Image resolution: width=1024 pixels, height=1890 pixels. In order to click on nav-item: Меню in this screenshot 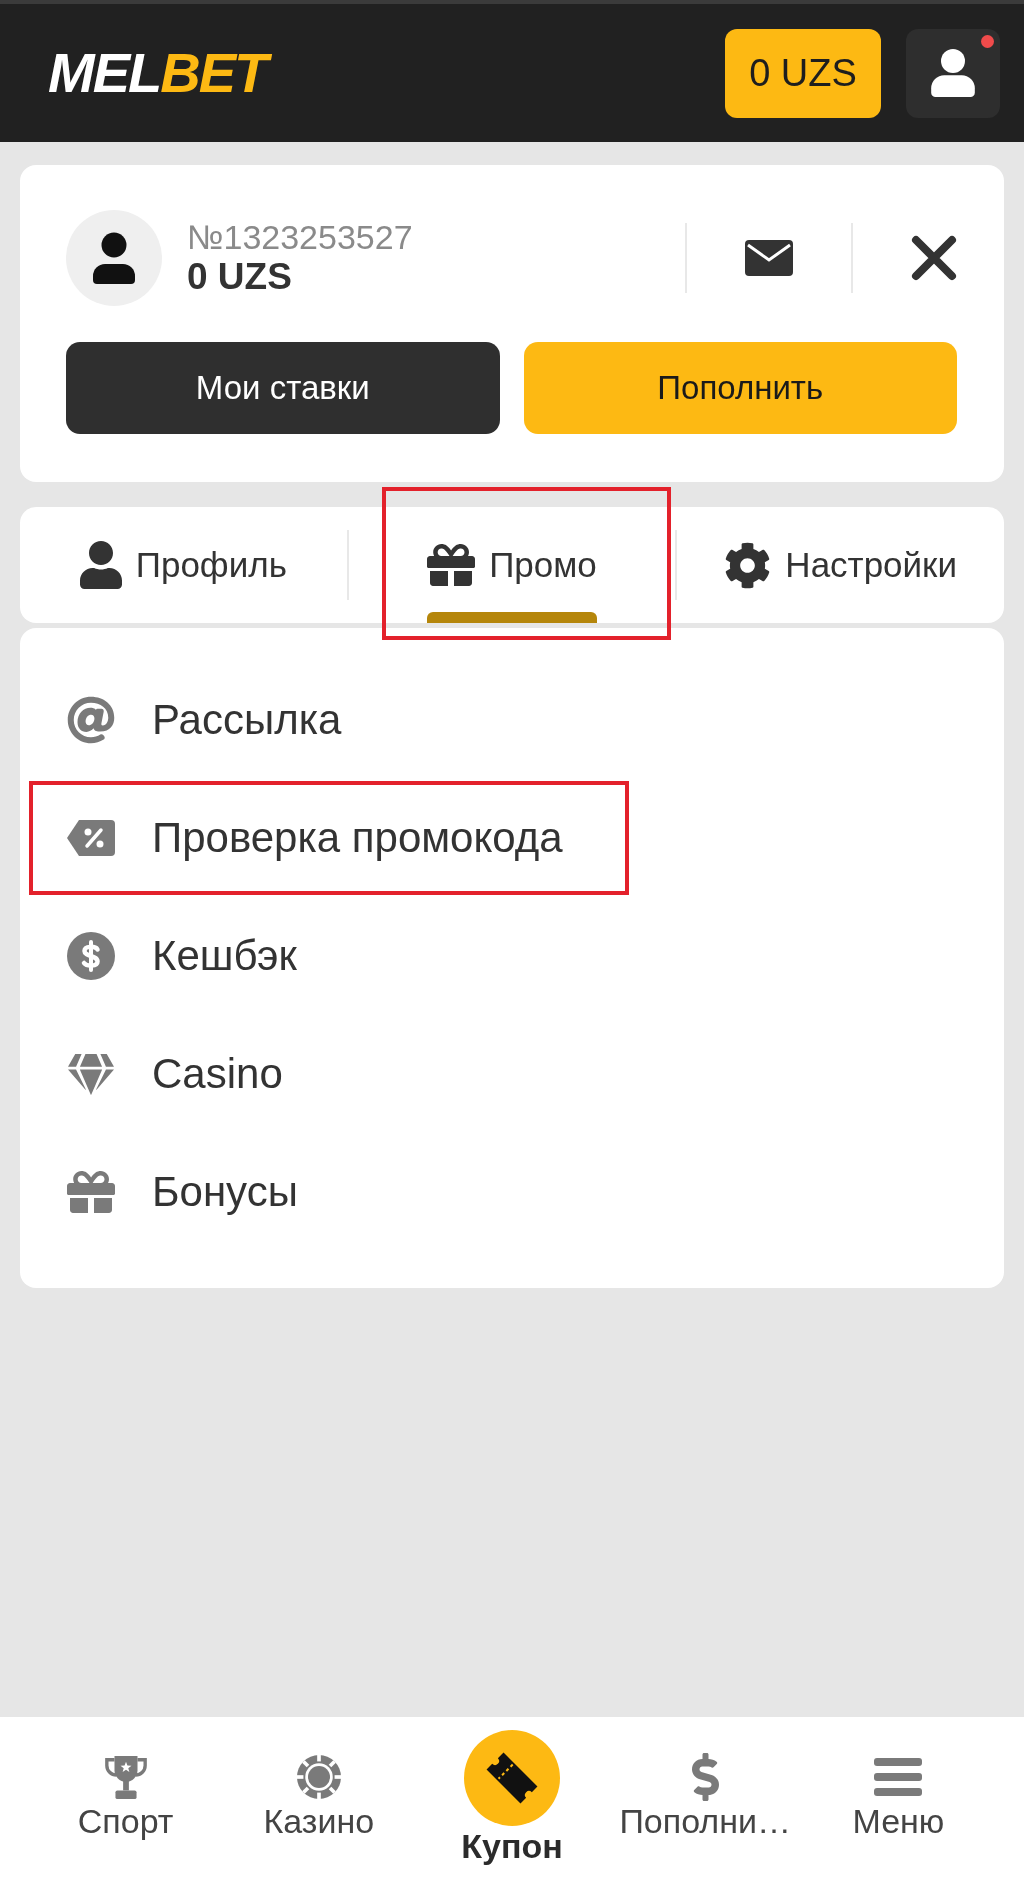, I will do `click(898, 1803)`.